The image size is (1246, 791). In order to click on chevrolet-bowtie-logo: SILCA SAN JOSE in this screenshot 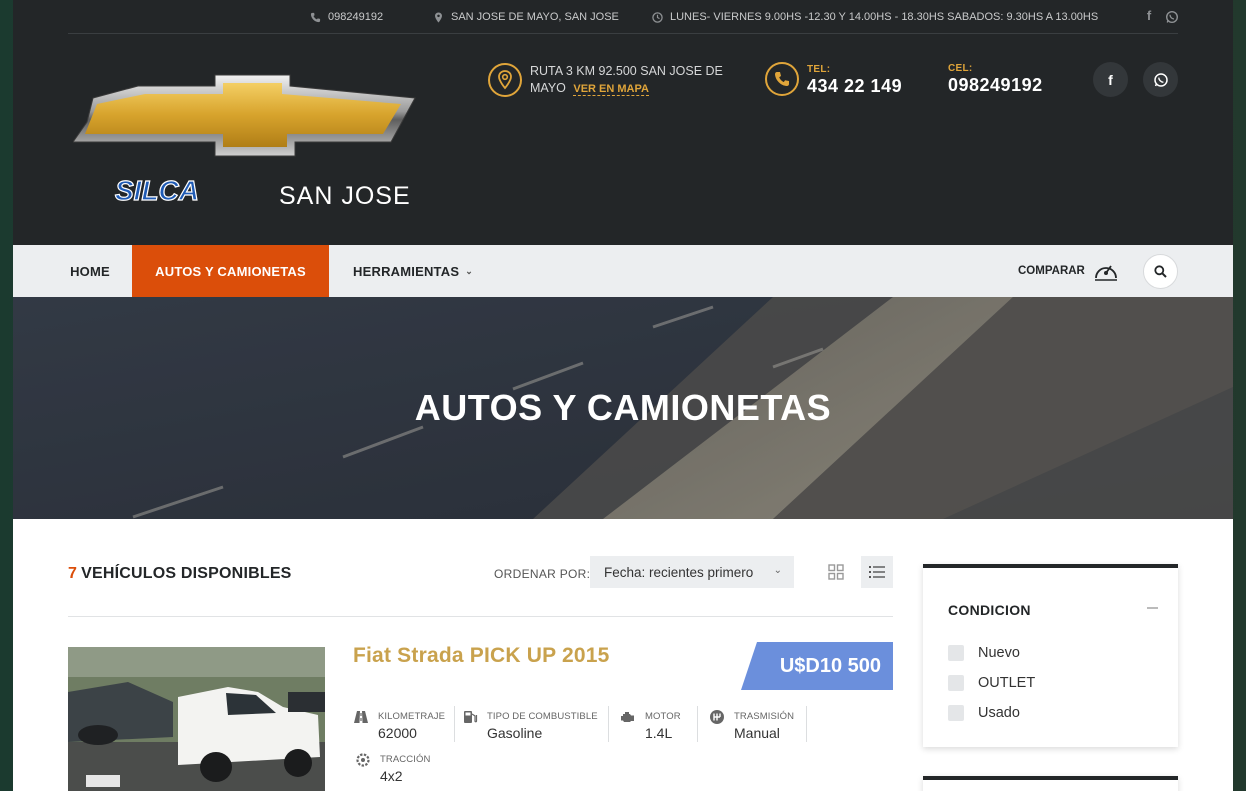, I will do `click(244, 142)`.